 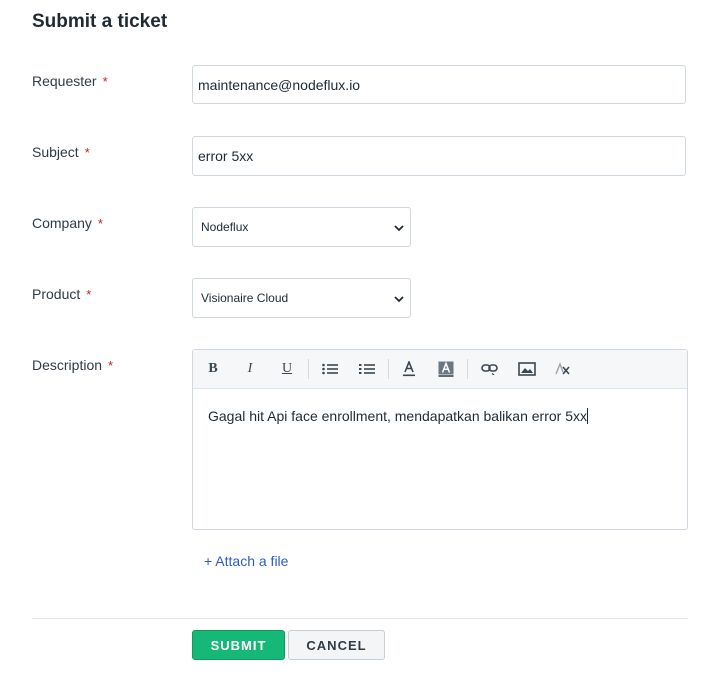 I want to click on submit-button: SUBMIT, so click(x=238, y=645).